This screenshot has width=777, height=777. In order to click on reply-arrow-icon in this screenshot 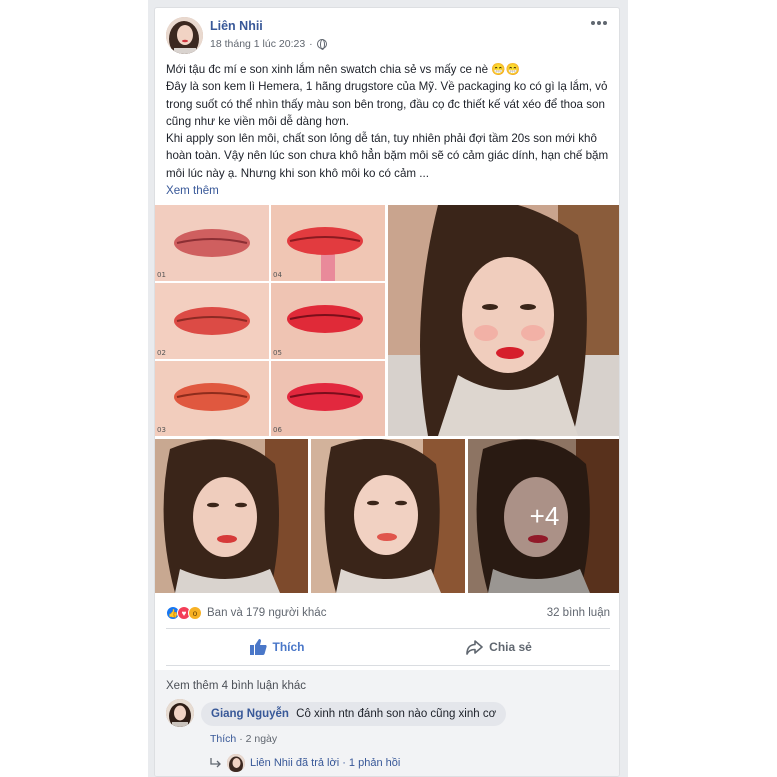, I will do `click(215, 763)`.